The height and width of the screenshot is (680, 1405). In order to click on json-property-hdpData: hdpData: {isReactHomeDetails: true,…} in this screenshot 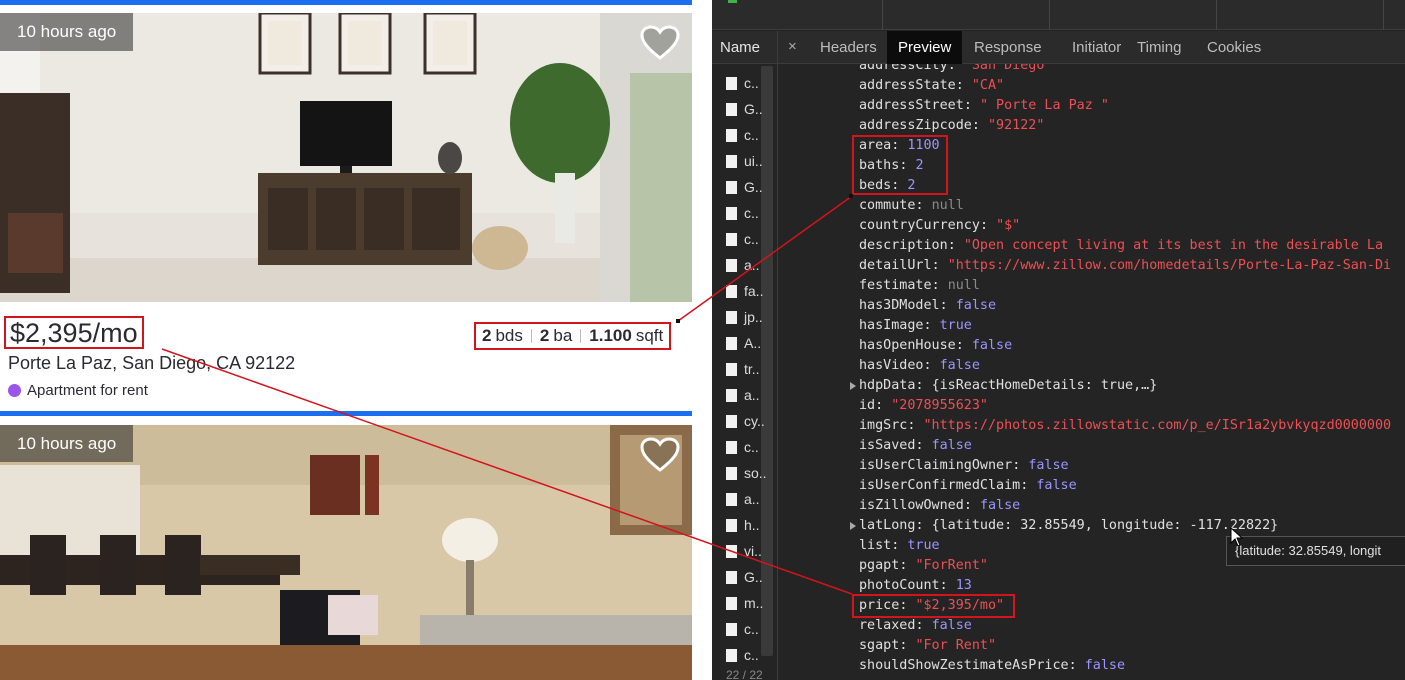, I will do `click(1003, 386)`.